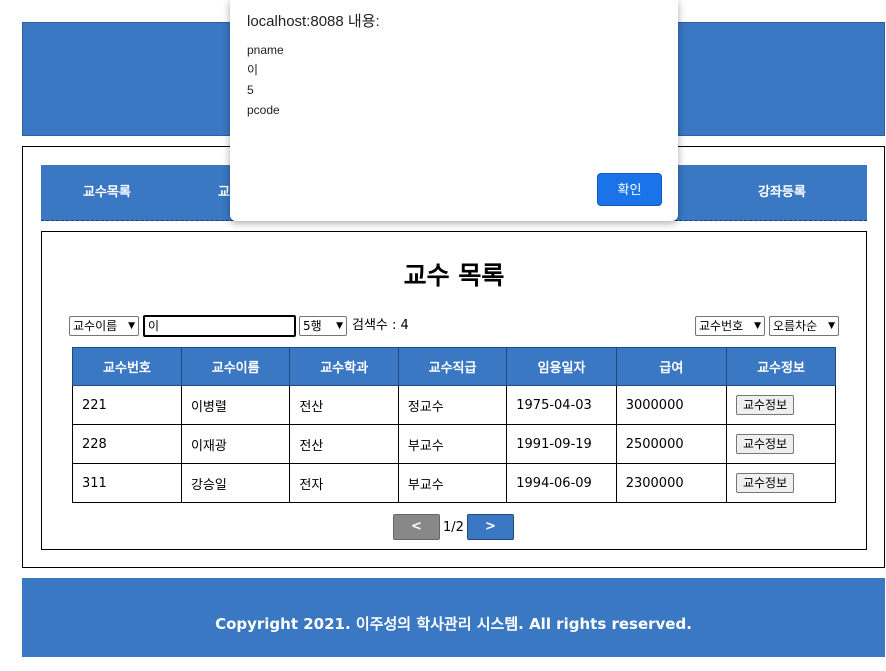  What do you see at coordinates (312, 326) in the screenshot?
I see `rows-per-page-value: 5행` at bounding box center [312, 326].